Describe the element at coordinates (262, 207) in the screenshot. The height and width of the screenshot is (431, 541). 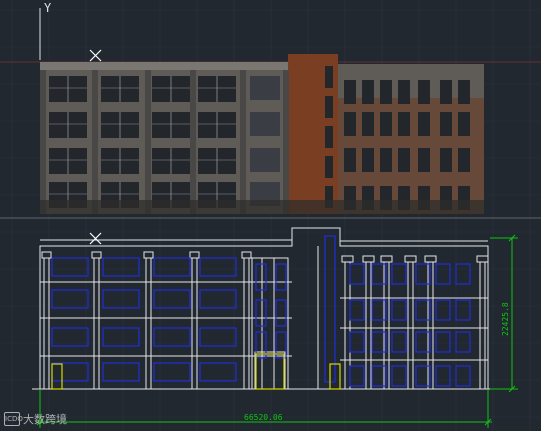
I see `facade-base` at that location.